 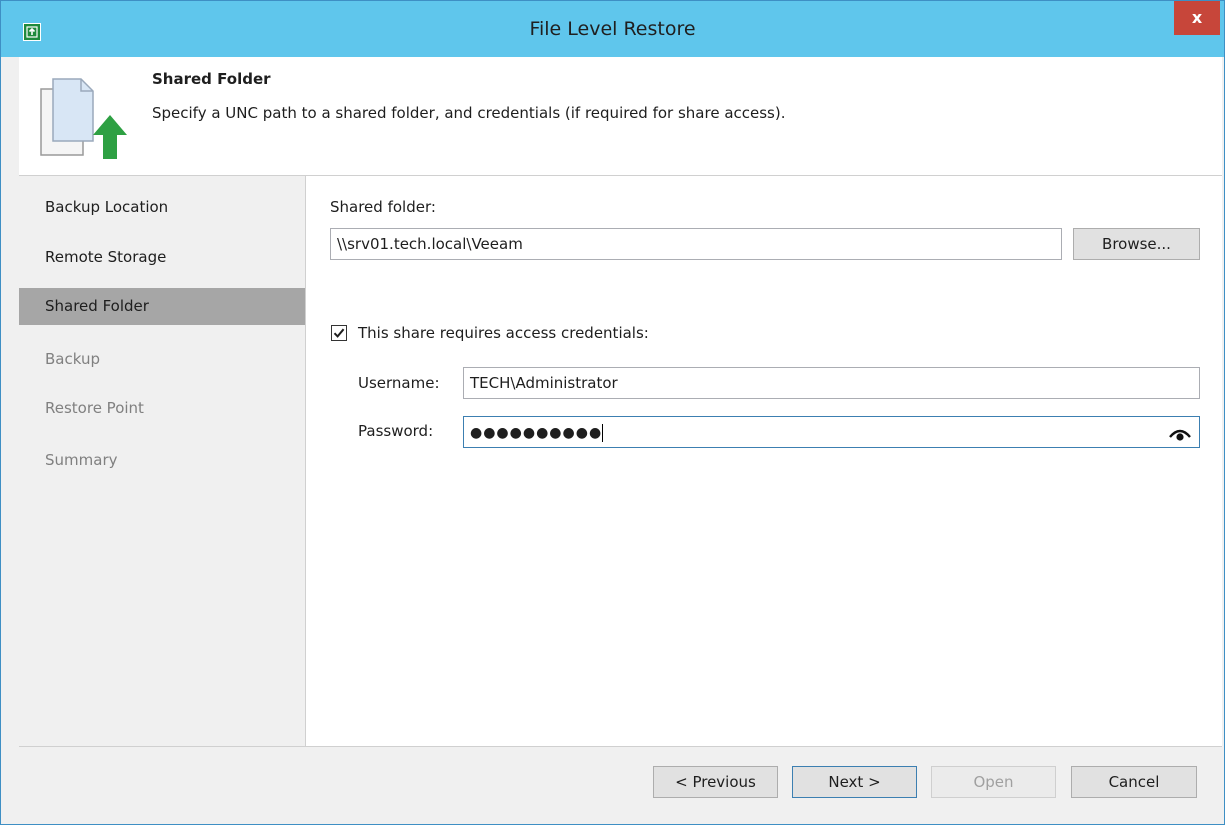 What do you see at coordinates (162, 306) in the screenshot?
I see `sidebar-item-shared-folder: Shared Folder` at bounding box center [162, 306].